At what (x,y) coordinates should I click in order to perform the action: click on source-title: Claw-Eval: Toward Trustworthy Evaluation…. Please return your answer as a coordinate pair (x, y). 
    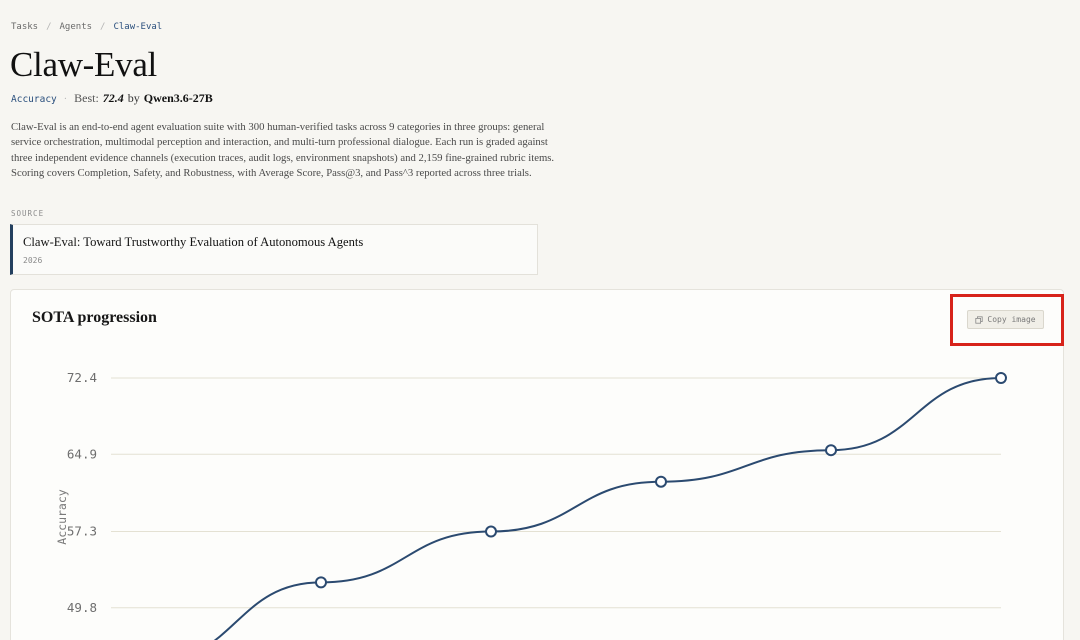
    Looking at the image, I should click on (193, 242).